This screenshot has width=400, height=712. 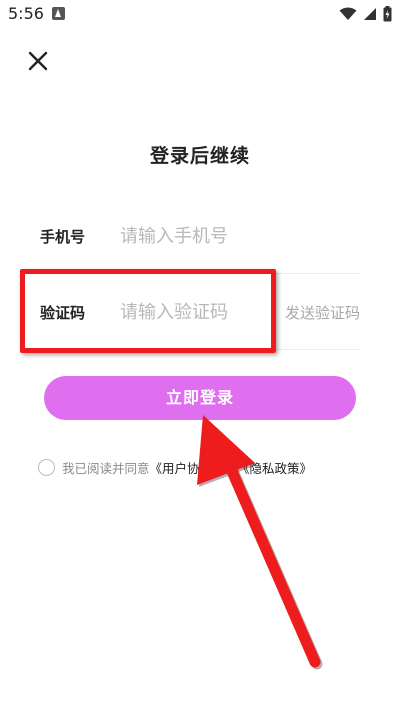 I want to click on status-bar: 5:56, so click(x=200, y=14).